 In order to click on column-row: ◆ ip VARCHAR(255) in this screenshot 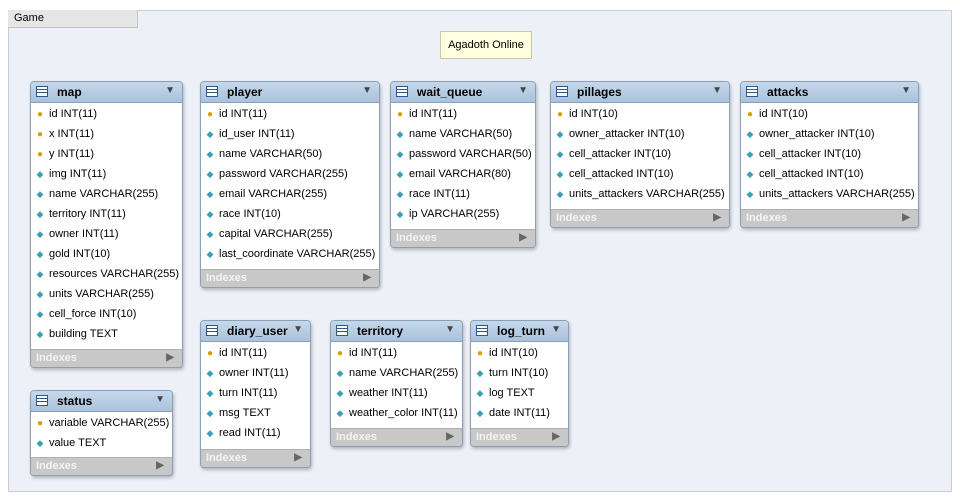, I will do `click(463, 215)`.